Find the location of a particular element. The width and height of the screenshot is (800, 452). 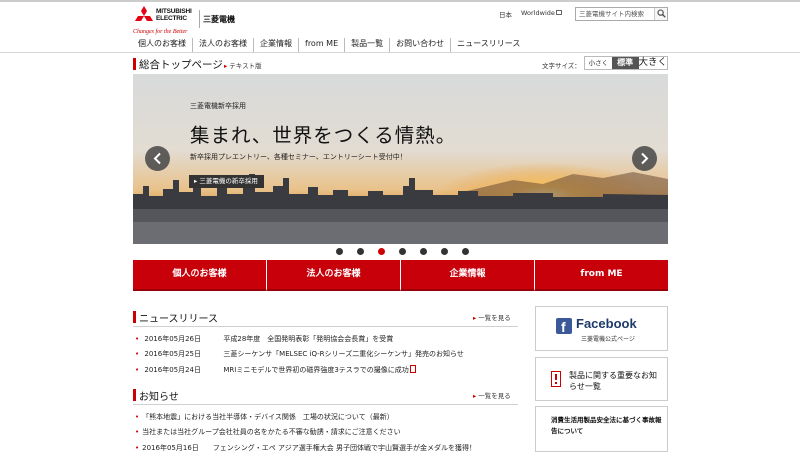

news-item: 2016年05月26日 平成28年度 全国発明表彰「発明協会会長賞」を受賞 is located at coordinates (264, 339).